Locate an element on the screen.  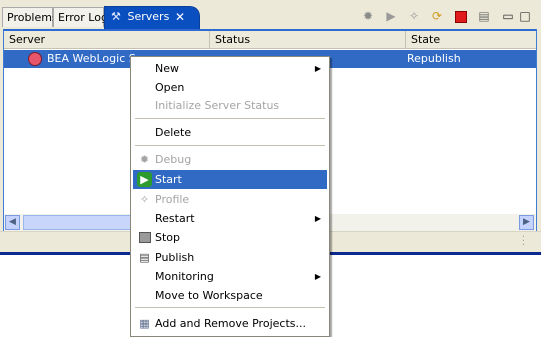
menu-item-initialize-server-status: Initialize Server Status is located at coordinates (230, 105).